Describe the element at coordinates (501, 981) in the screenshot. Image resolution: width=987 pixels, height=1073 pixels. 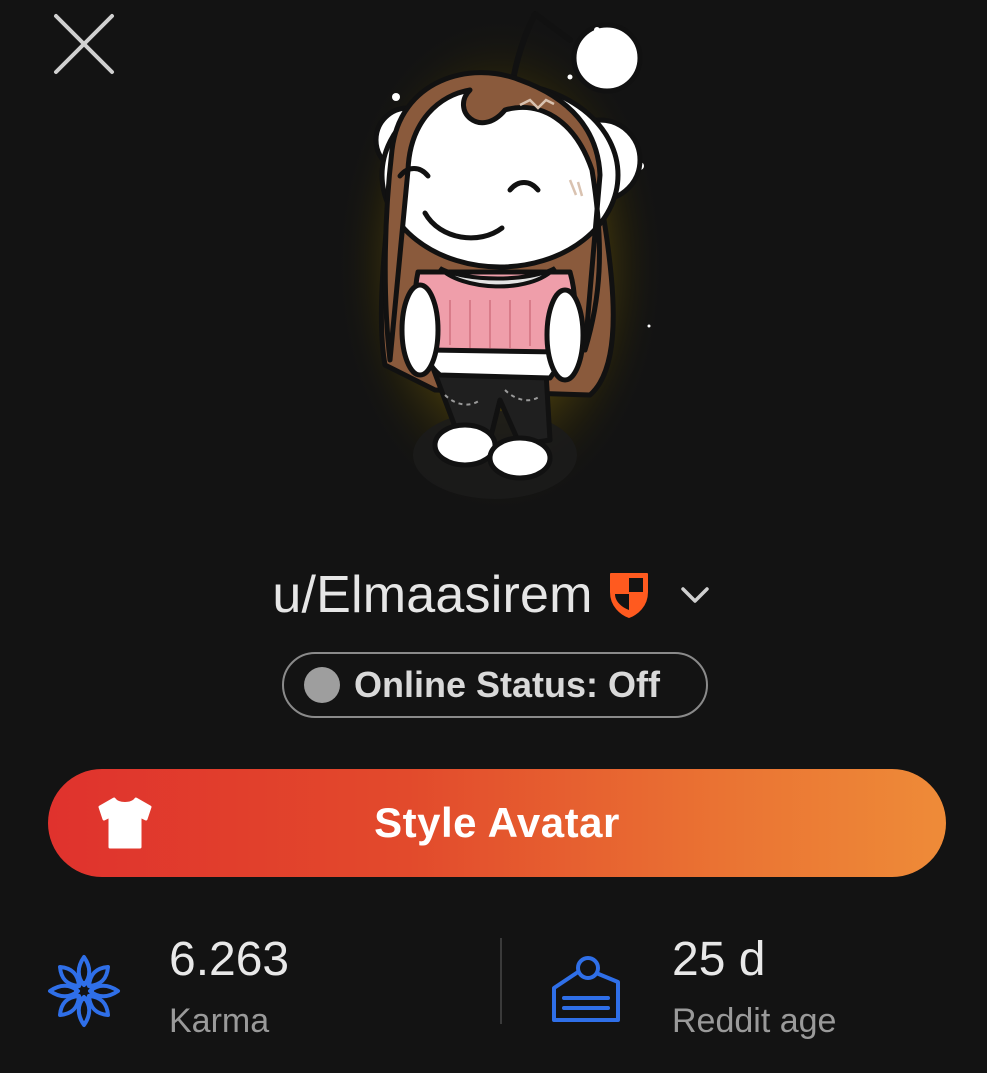
I see `stats-divider` at that location.